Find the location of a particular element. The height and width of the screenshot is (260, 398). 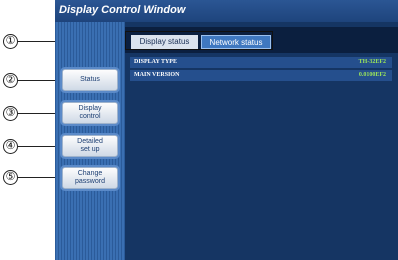

change-password-button: Change password is located at coordinates (90, 178).